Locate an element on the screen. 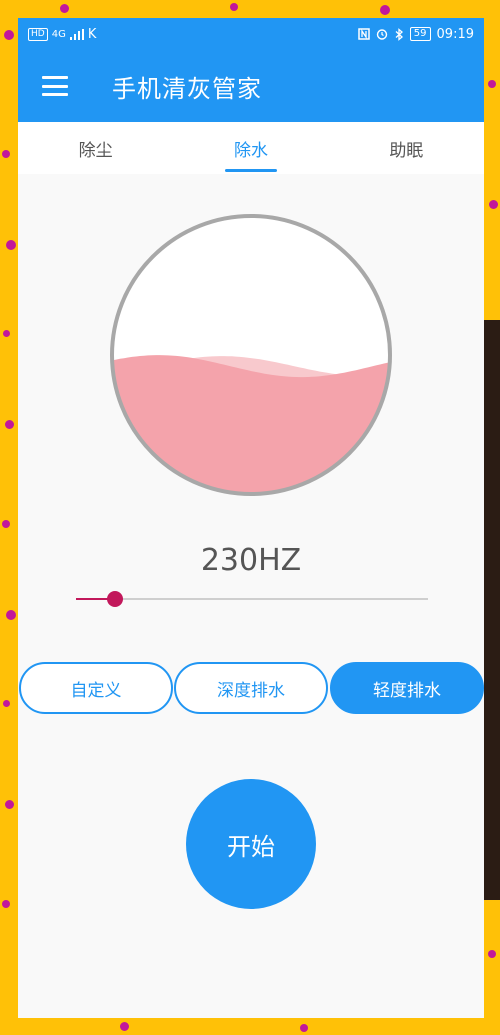 Image resolution: width=500 pixels, height=1035 pixels. mode-deep-drain-button: 深度排水 is located at coordinates (251, 688).